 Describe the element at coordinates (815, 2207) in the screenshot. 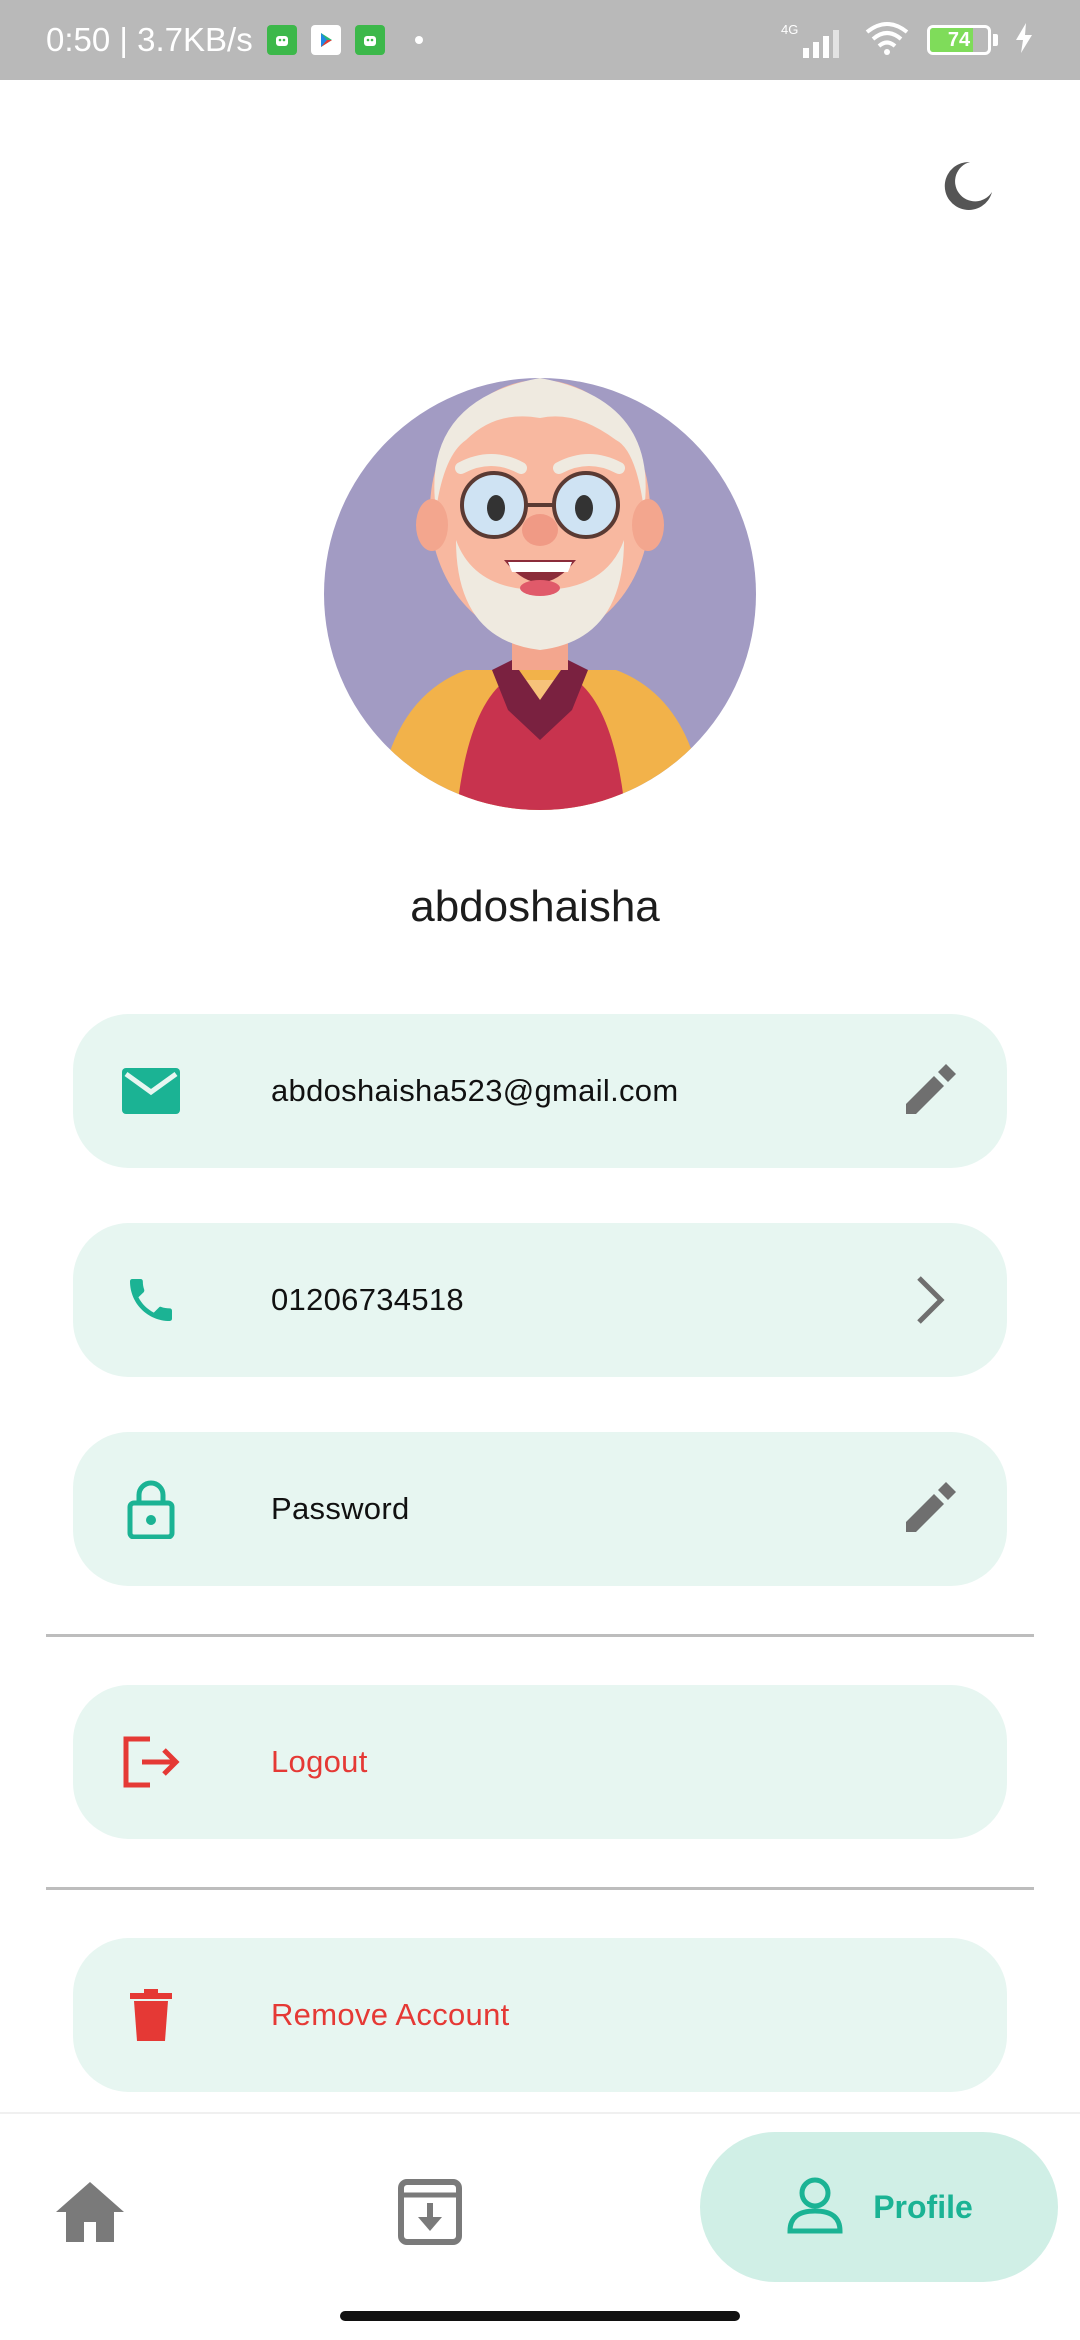

I see `profile-icon` at that location.